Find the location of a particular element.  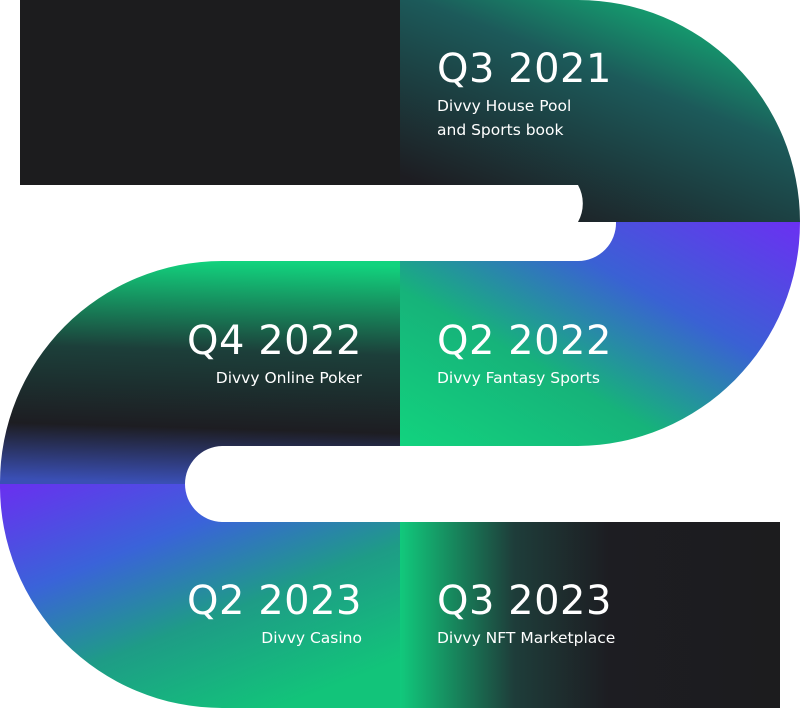

milestone-q3-2023: Q3 2023 Divvy NFT Marketplace is located at coordinates (526, 614).